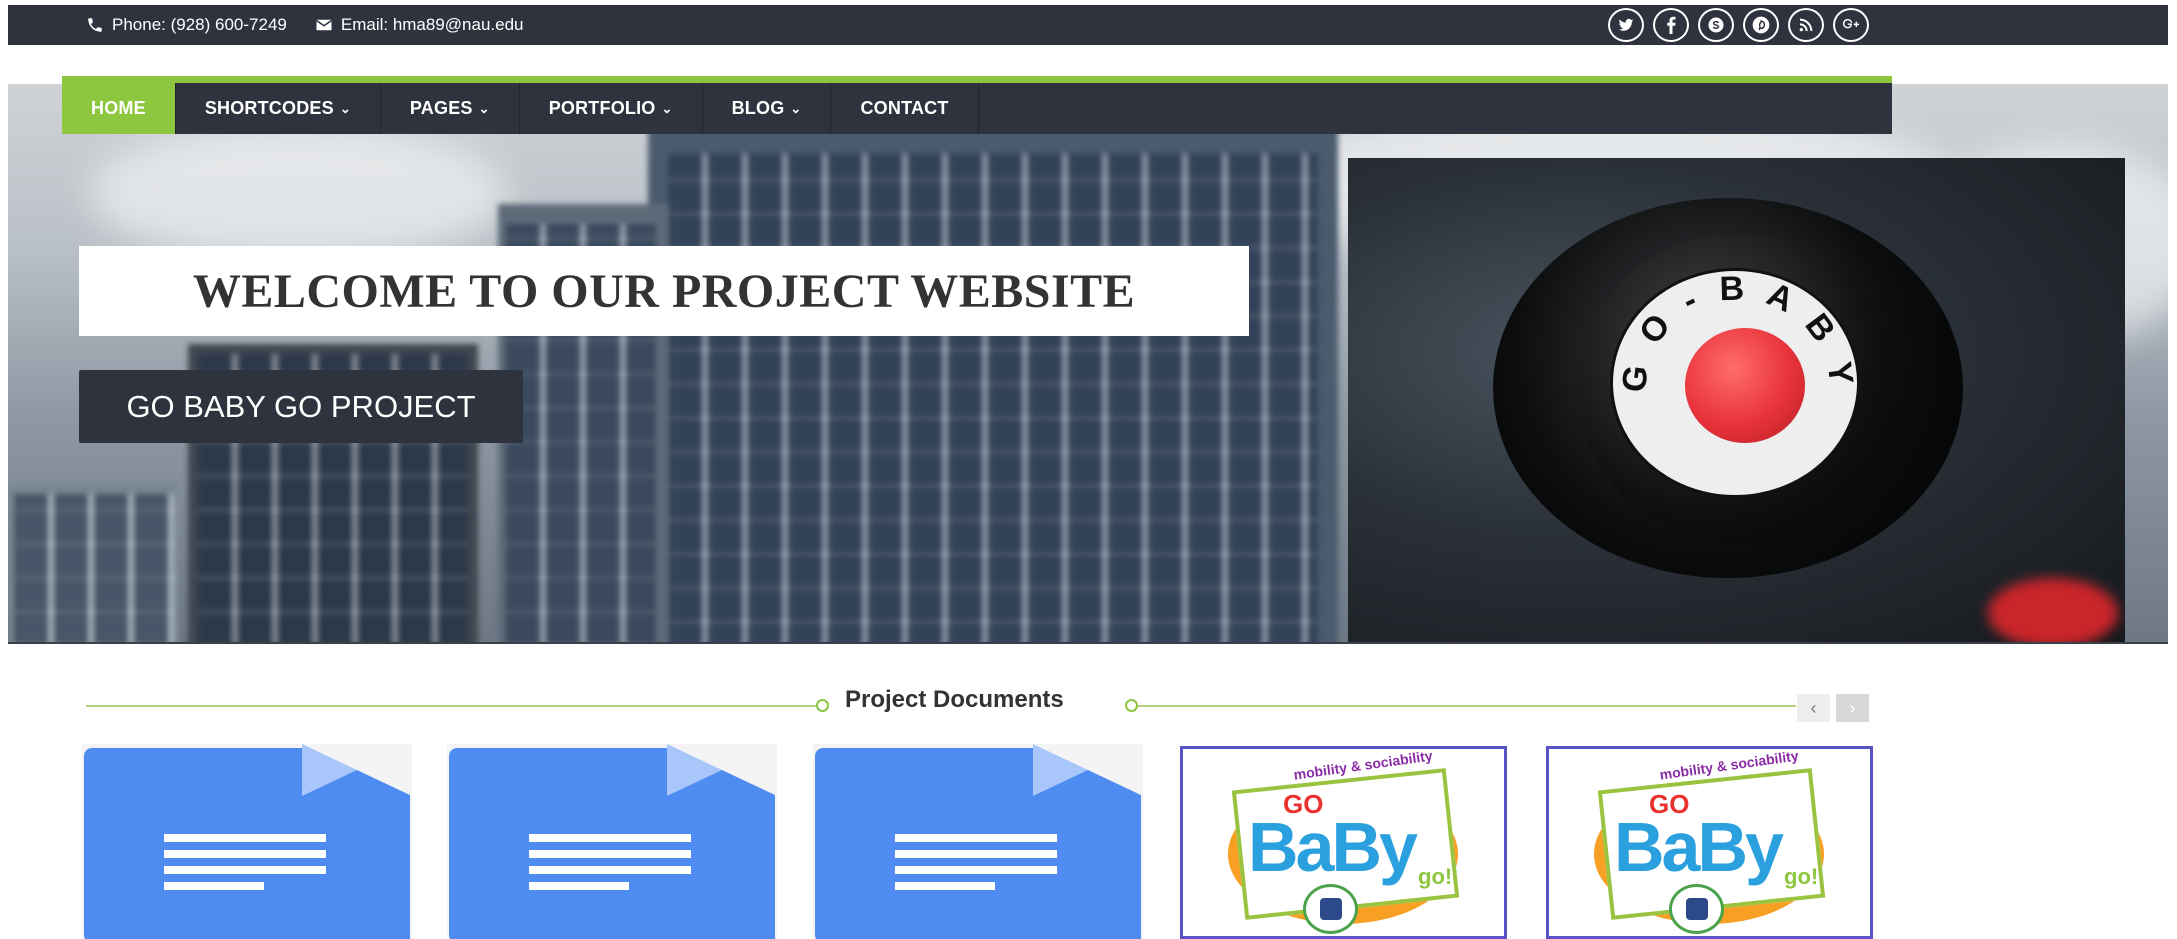 The height and width of the screenshot is (939, 2177). Describe the element at coordinates (664, 291) in the screenshot. I see `welcome-heading: WELCOME TO OUR PROJECT WEBSITE` at that location.